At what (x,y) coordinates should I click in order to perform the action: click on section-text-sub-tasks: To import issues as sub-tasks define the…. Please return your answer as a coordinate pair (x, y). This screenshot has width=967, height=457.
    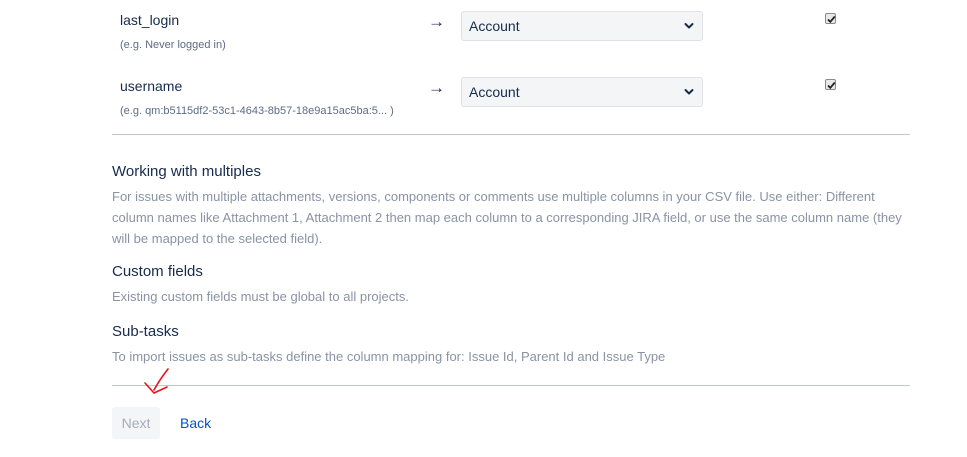
    Looking at the image, I should click on (389, 356).